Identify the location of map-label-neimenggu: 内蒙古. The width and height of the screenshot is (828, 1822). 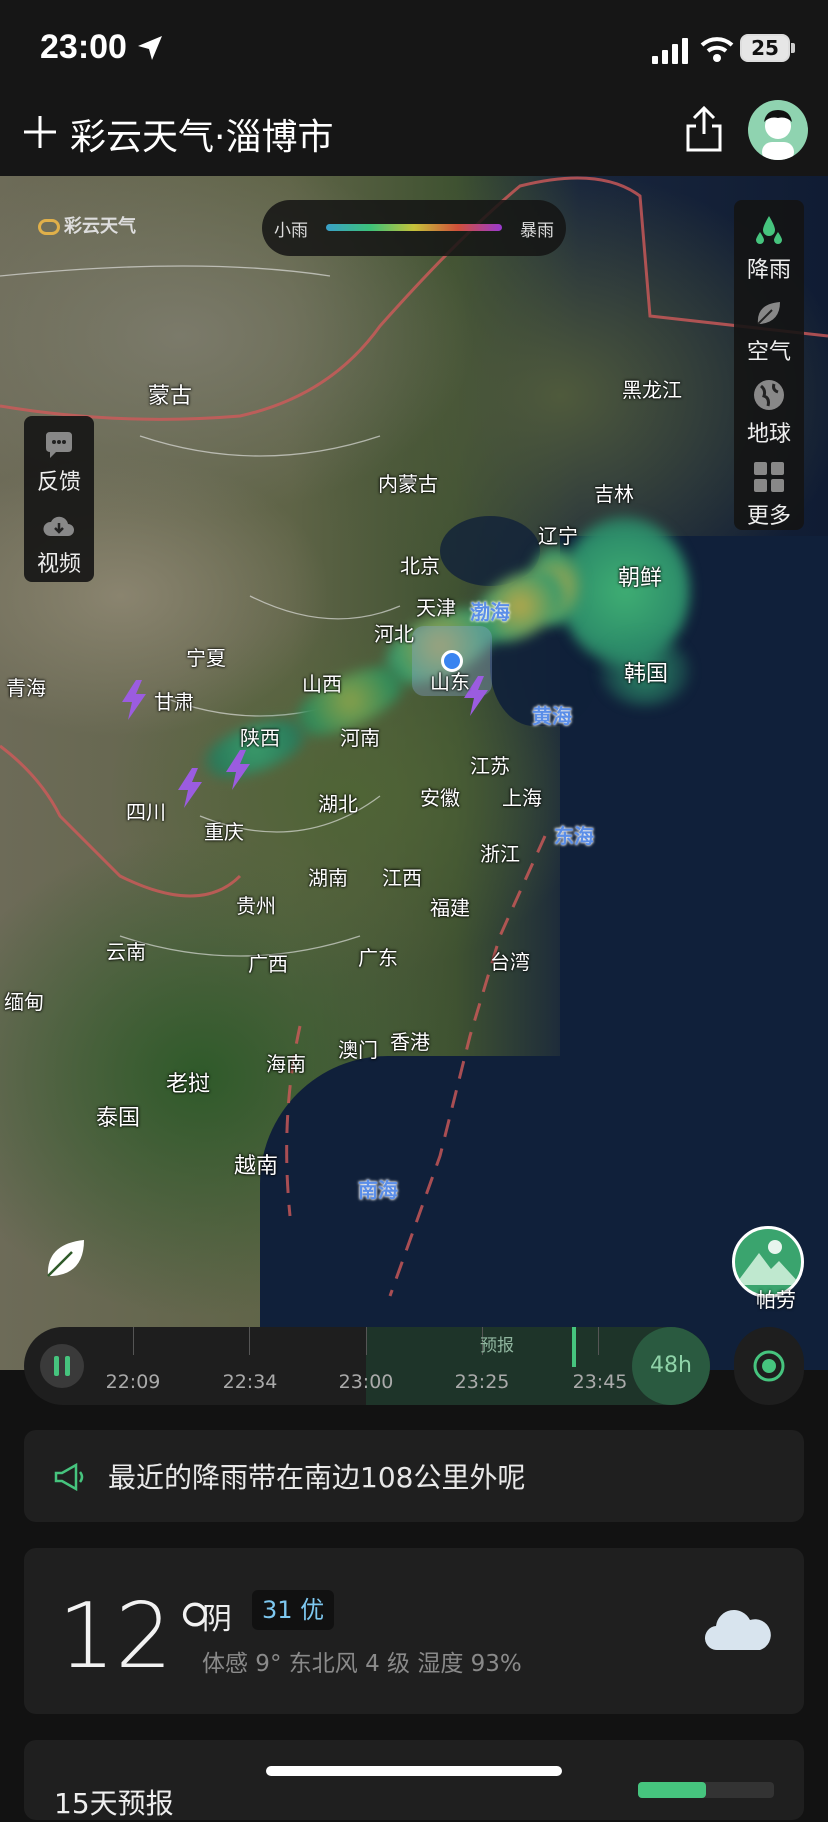
(408, 484).